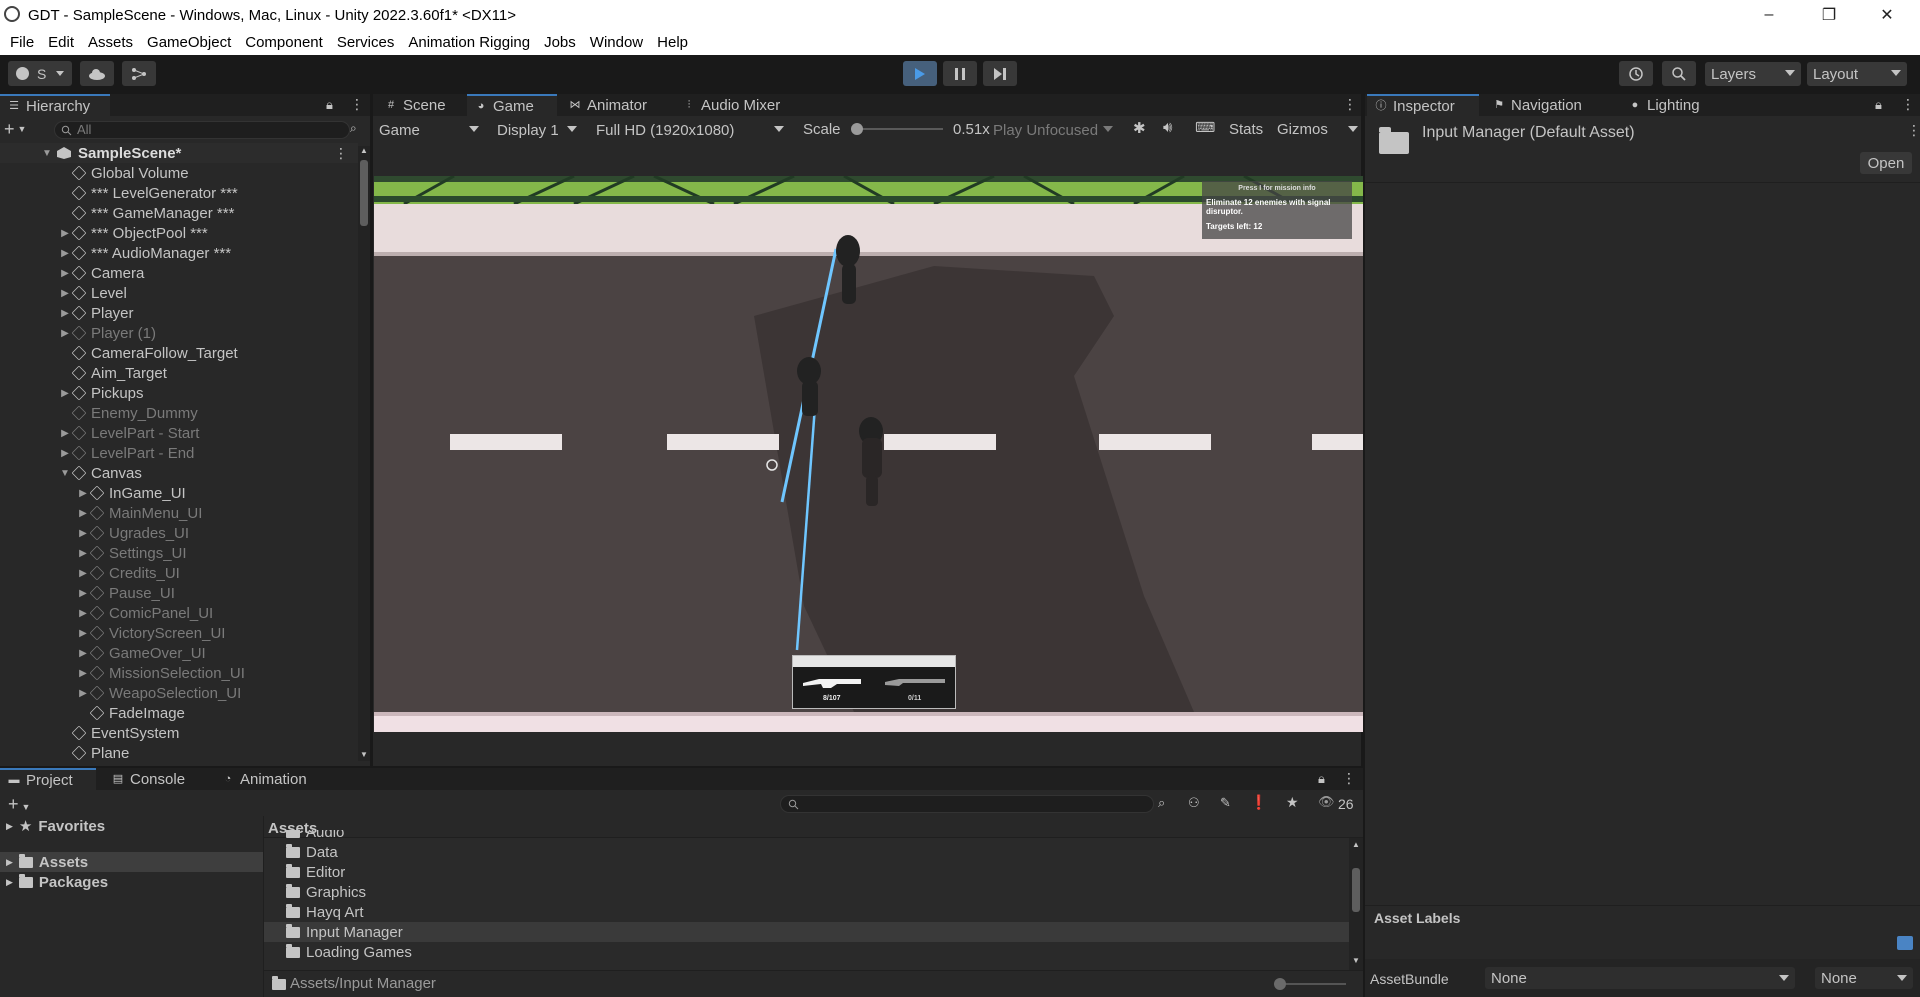  I want to click on menu-window: Window, so click(616, 42).